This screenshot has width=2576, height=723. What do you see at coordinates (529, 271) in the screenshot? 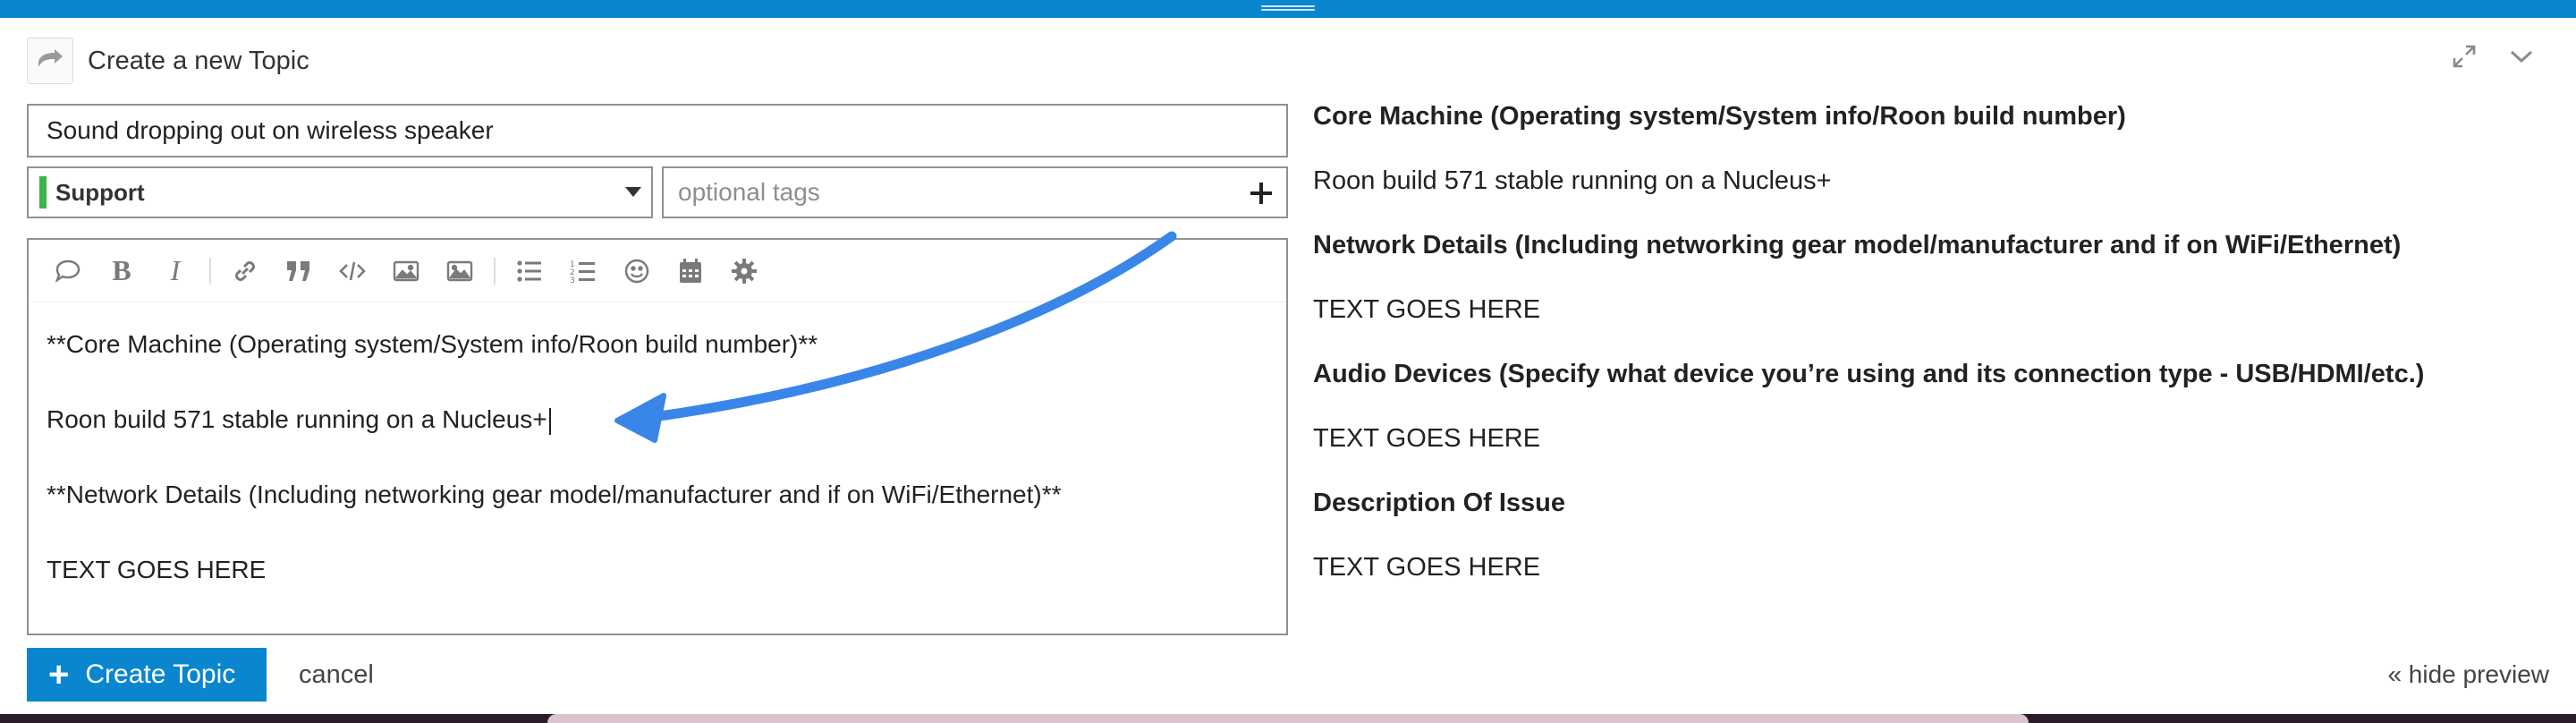
I see `bullet-list-icon` at bounding box center [529, 271].